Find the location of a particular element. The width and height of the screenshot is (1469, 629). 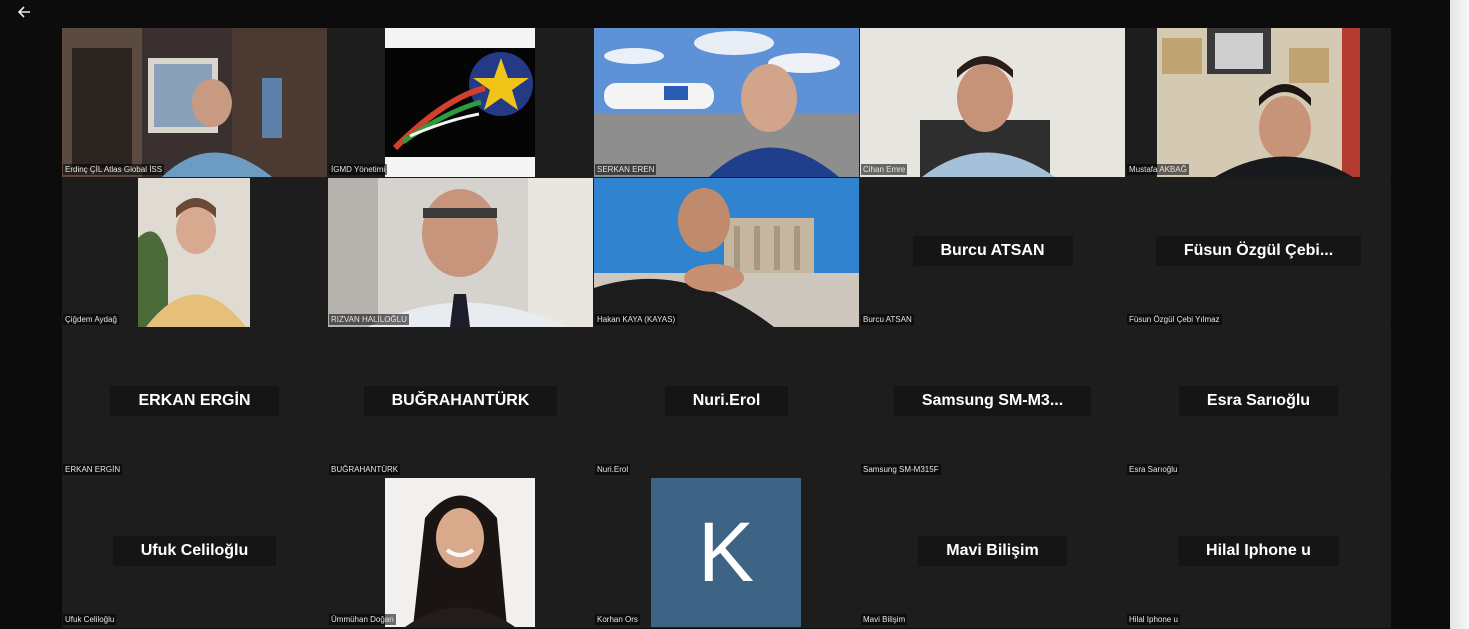

back-arrow-icon is located at coordinates (25, 12).